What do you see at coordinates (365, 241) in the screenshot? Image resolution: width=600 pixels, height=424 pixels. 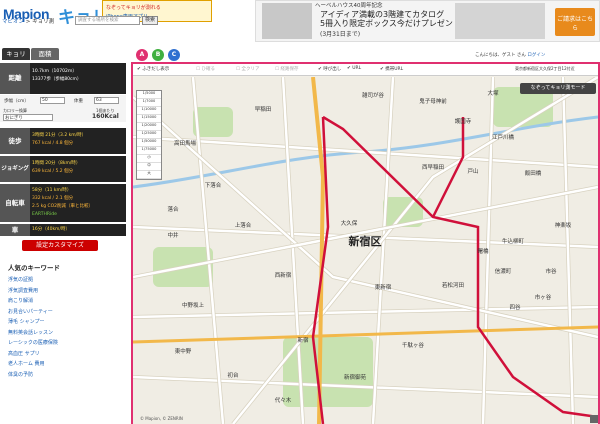 I see `map-place-label: 新宿区` at bounding box center [365, 241].